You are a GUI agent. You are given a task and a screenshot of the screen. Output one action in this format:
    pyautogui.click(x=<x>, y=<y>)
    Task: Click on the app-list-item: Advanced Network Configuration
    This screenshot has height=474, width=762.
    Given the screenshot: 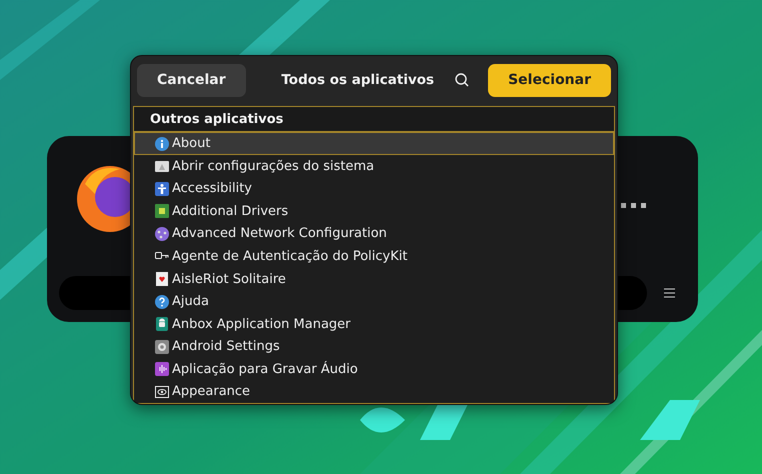 What is the action you would take?
    pyautogui.click(x=374, y=234)
    